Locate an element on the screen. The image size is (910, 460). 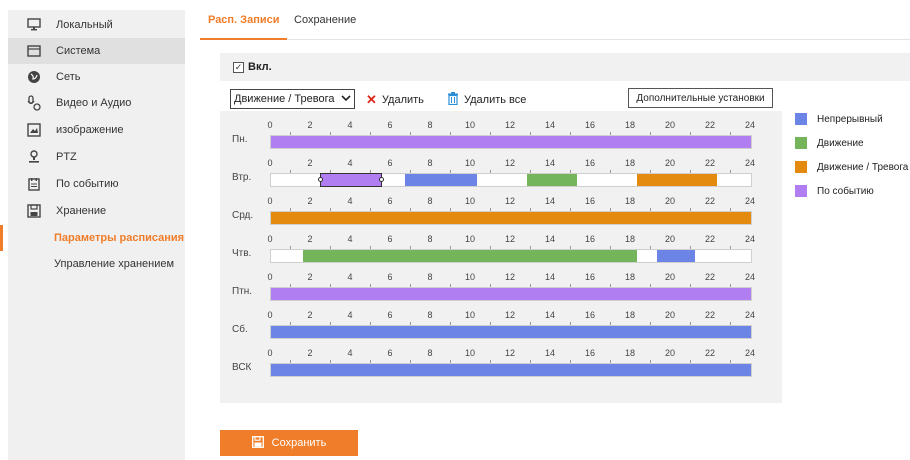
legend-label: Движение is located at coordinates (840, 143).